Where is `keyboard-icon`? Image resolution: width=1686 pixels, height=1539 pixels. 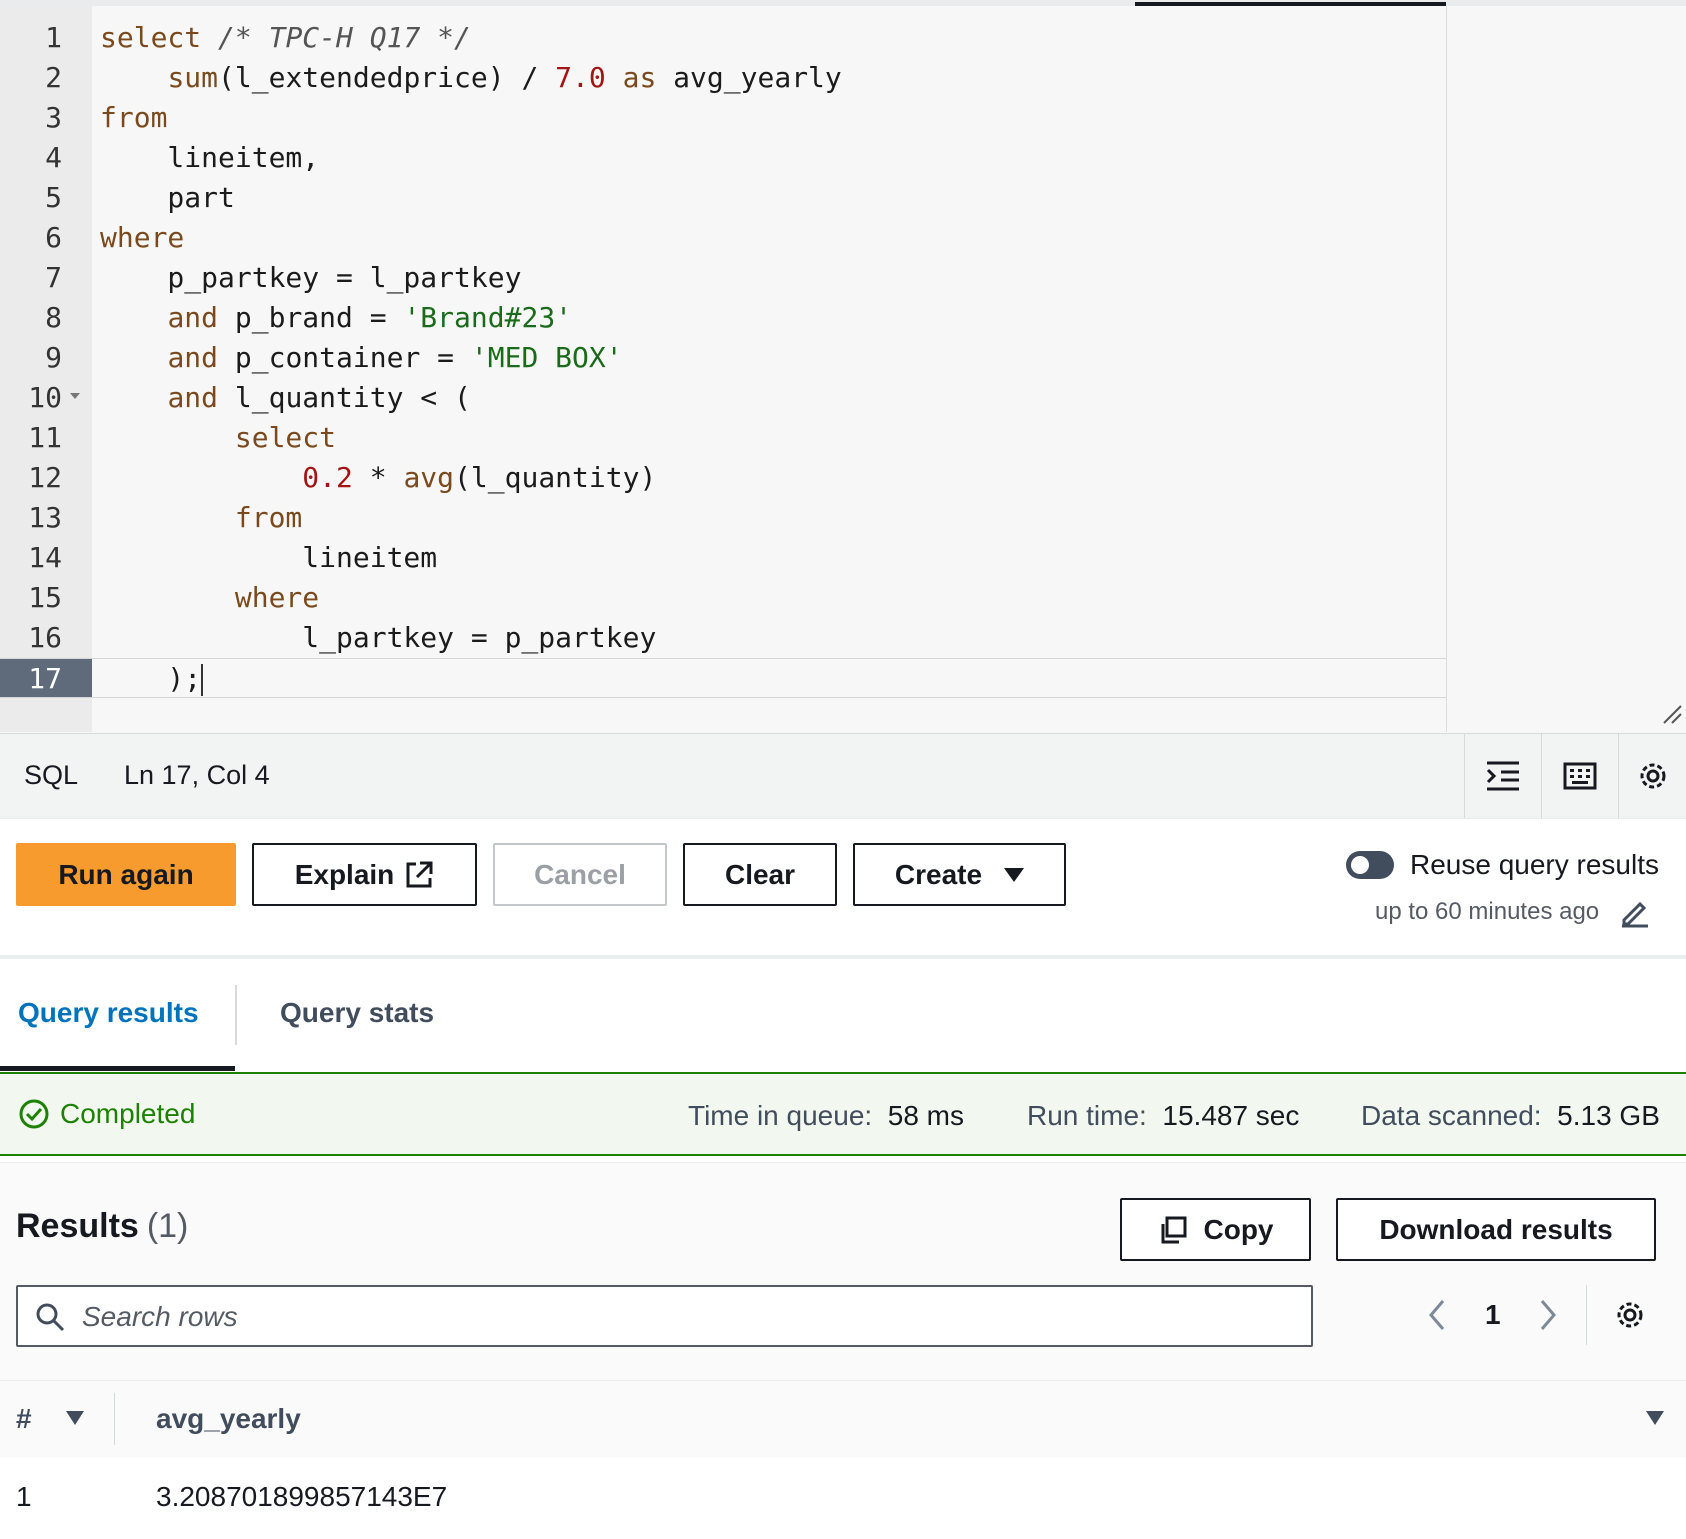
keyboard-icon is located at coordinates (1580, 776).